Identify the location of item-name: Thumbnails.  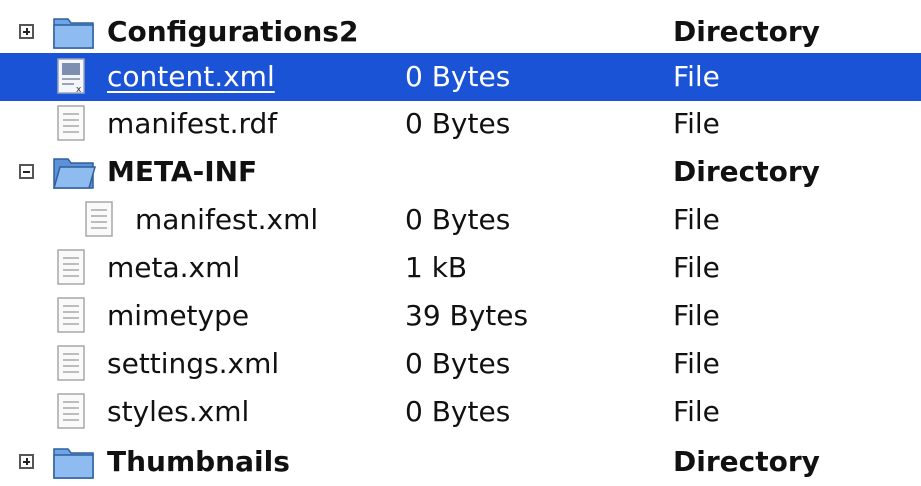
(198, 461).